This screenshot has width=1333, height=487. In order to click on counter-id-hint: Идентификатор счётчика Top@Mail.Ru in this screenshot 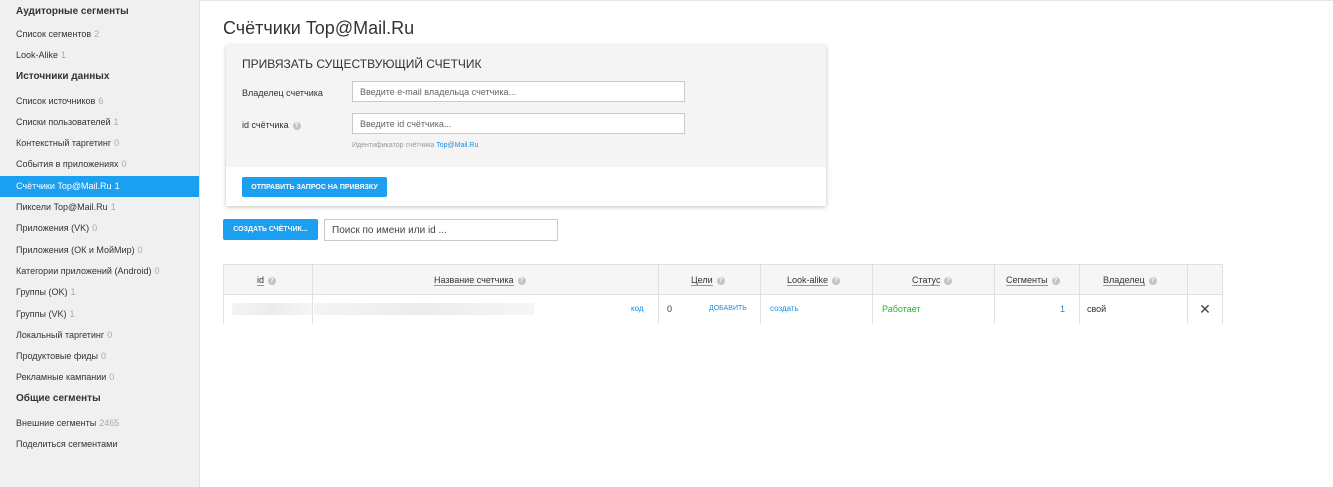, I will do `click(415, 145)`.